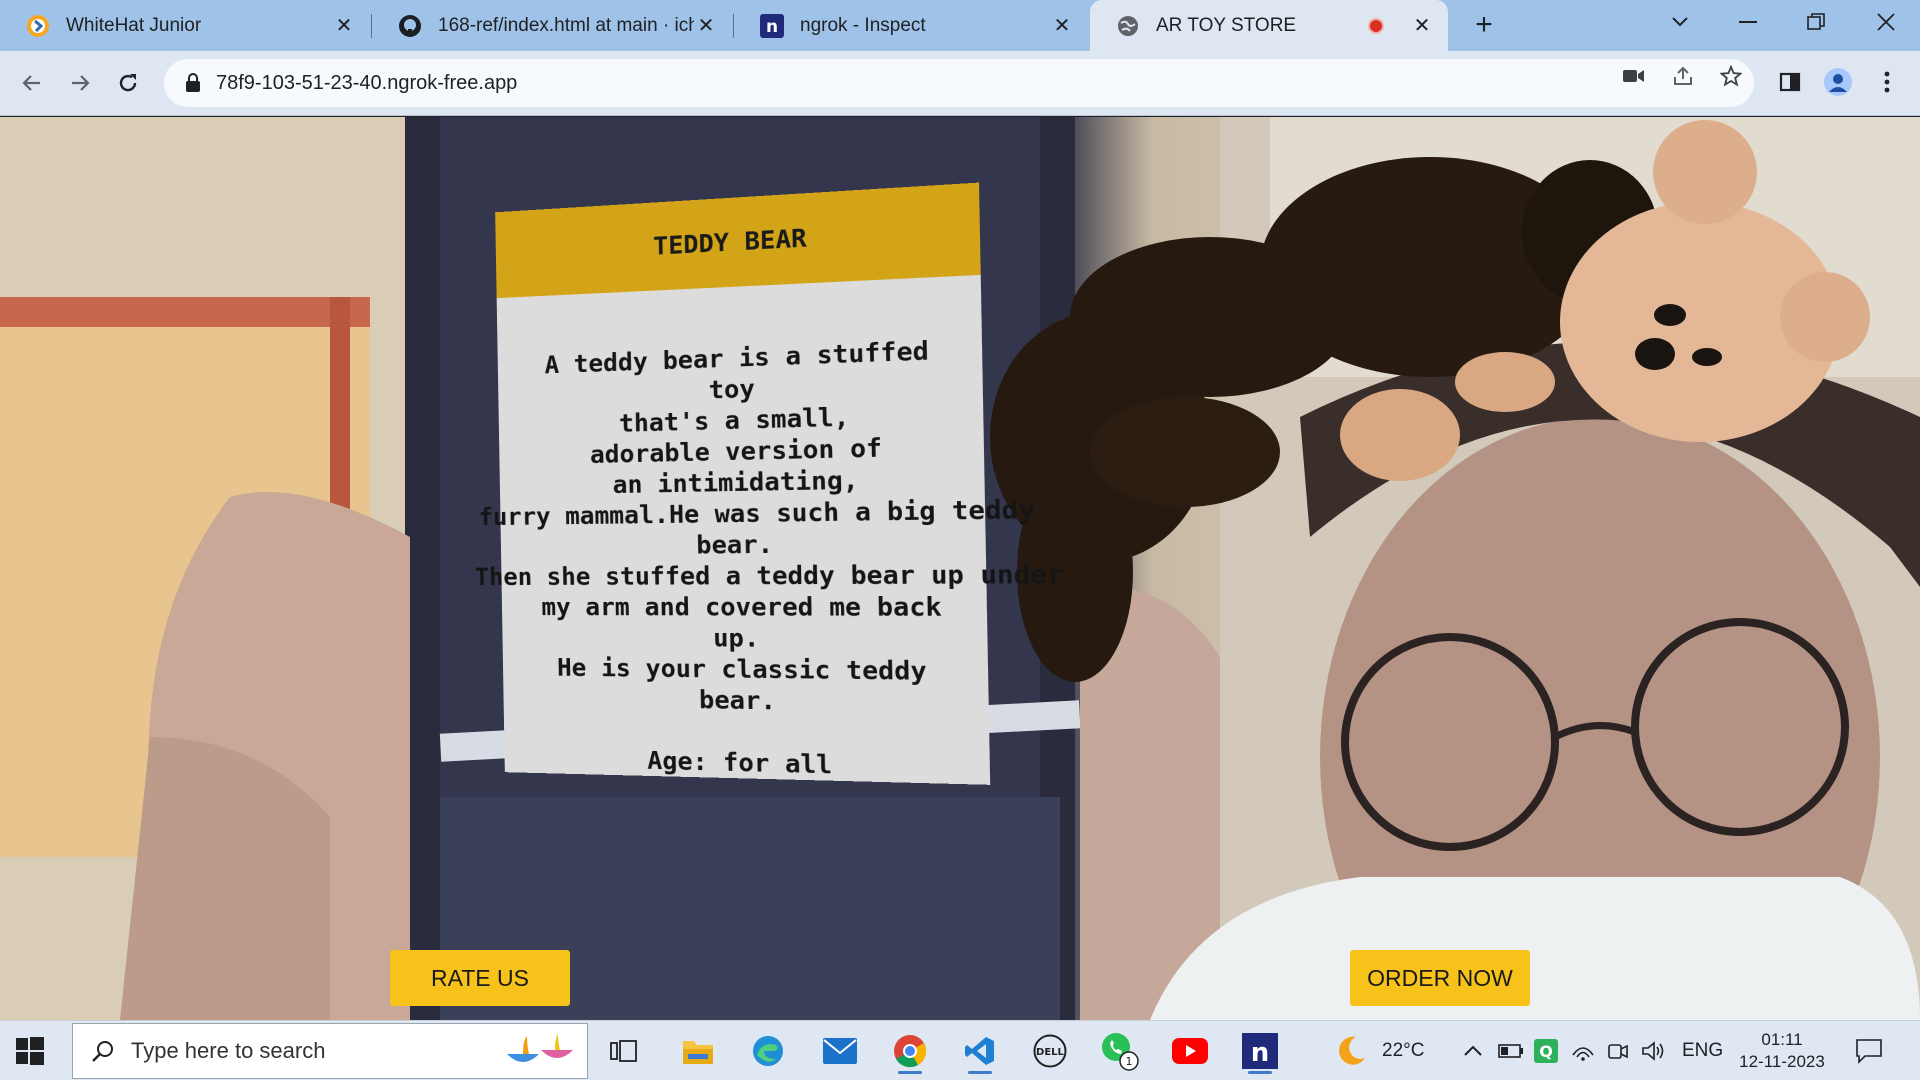 The height and width of the screenshot is (1080, 1920). I want to click on svg-text: DELL, so click(1050, 1052).